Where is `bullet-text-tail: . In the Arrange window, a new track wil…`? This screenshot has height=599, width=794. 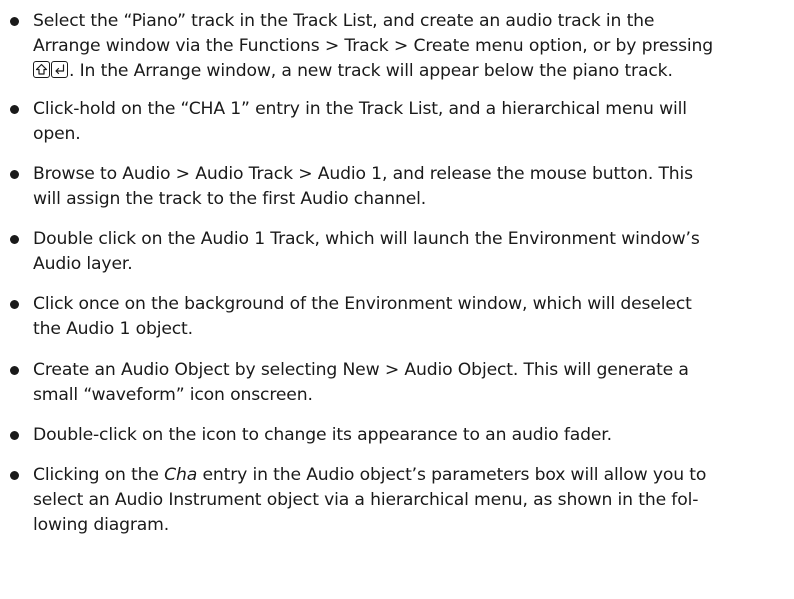
bullet-text-tail: . In the Arrange window, a new track wil… is located at coordinates (371, 71).